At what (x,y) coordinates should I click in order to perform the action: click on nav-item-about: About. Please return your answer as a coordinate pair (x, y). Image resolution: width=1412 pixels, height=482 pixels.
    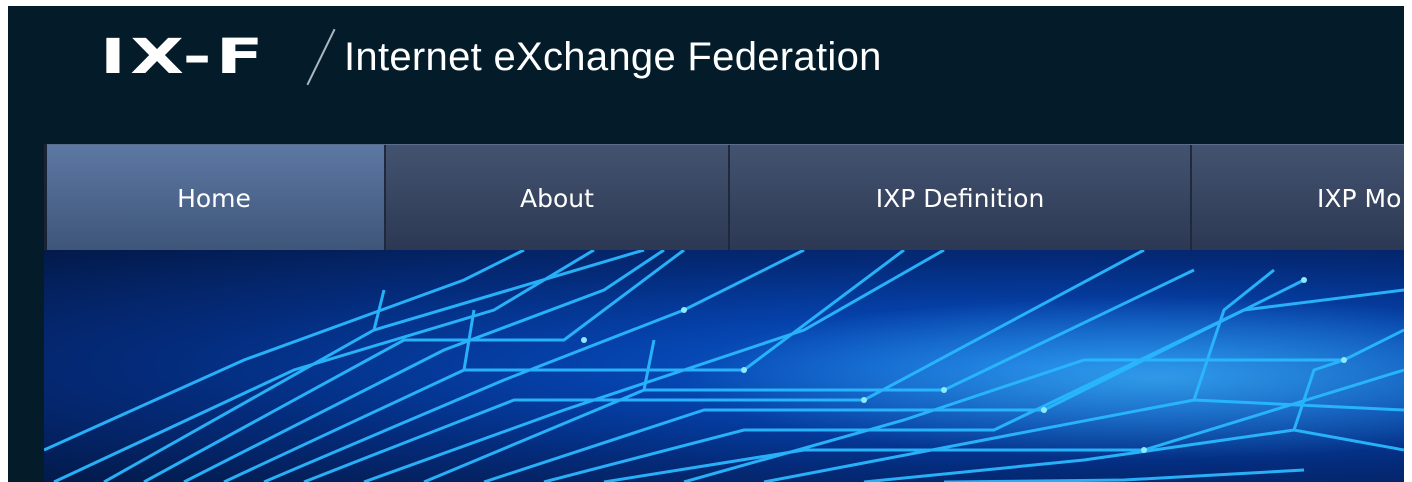
    Looking at the image, I should click on (558, 198).